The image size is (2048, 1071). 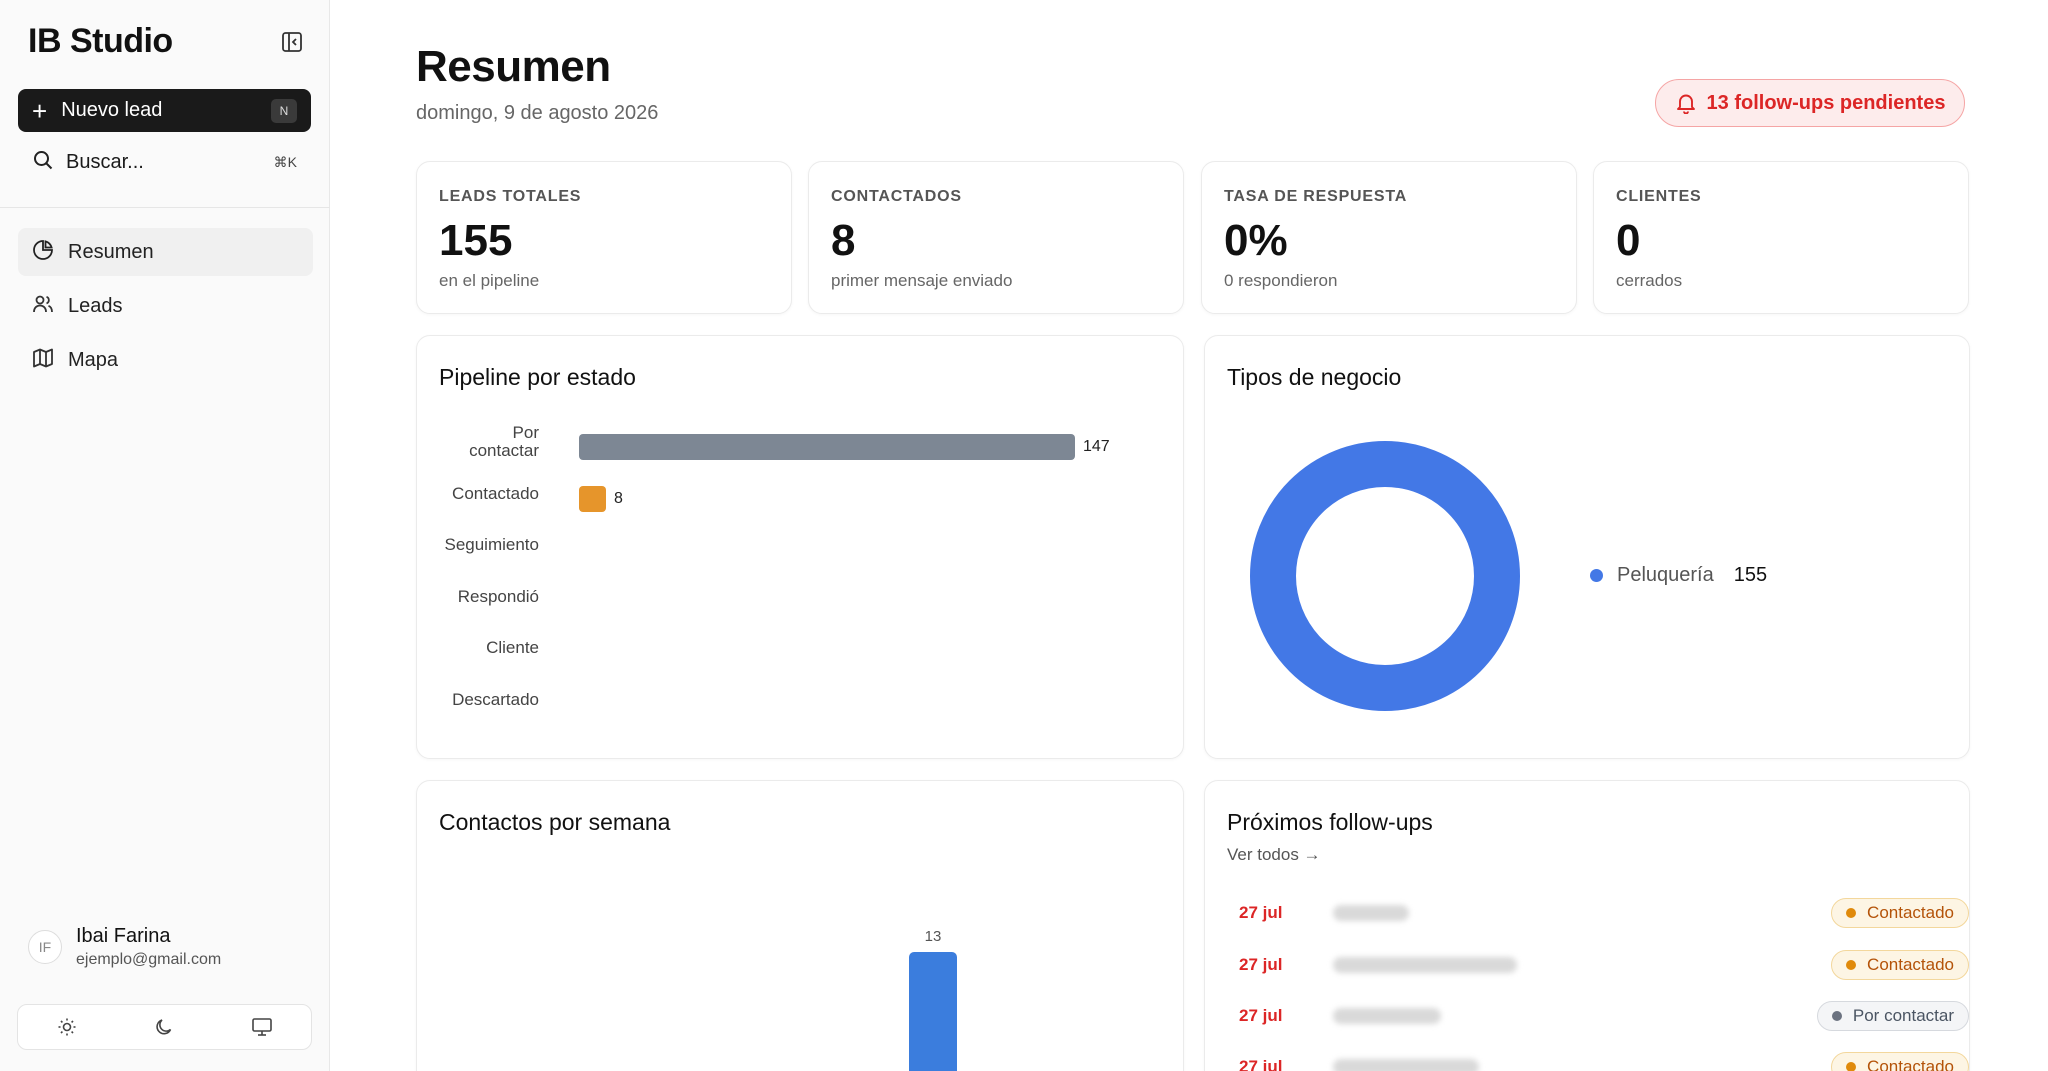 I want to click on moon-icon, so click(x=164, y=1027).